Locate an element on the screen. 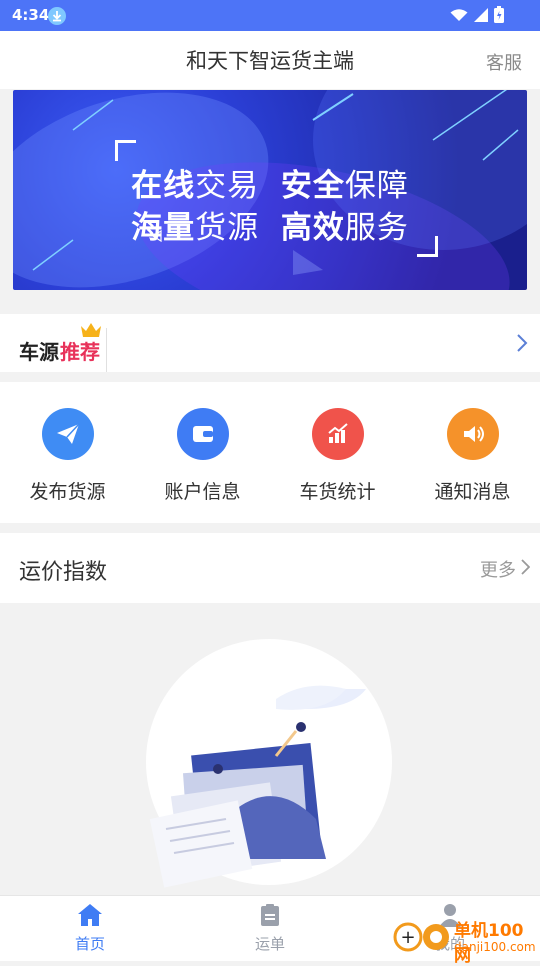  wallet-icon is located at coordinates (202, 434).